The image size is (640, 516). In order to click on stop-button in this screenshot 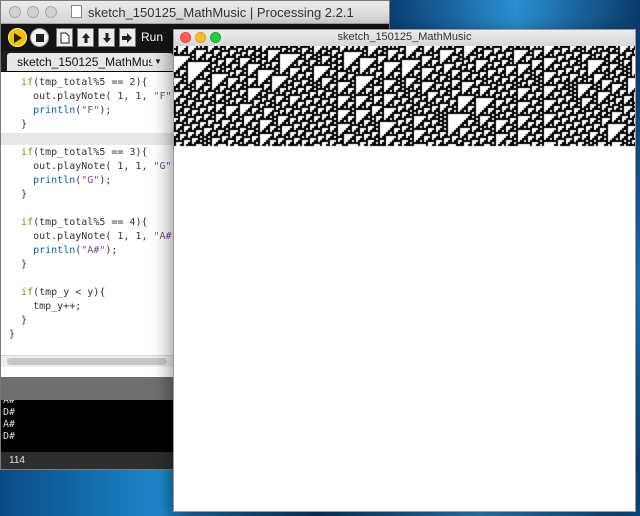, I will do `click(39, 37)`.